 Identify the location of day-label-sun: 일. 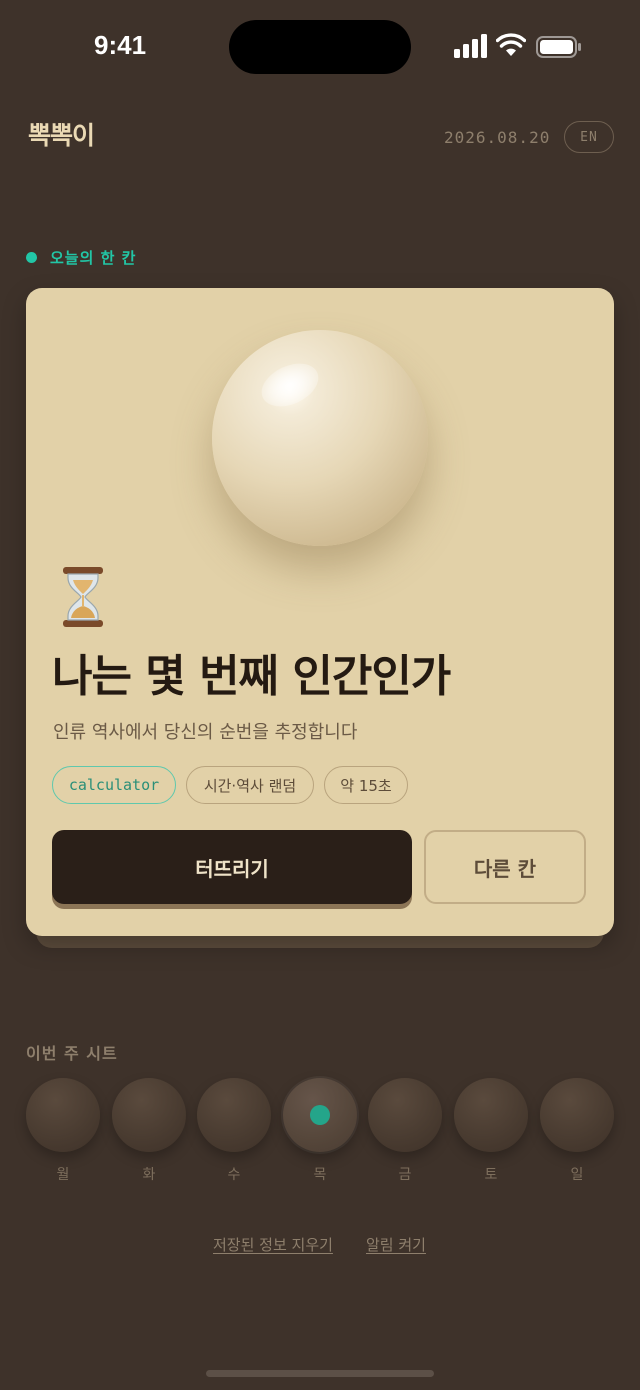
(577, 1175).